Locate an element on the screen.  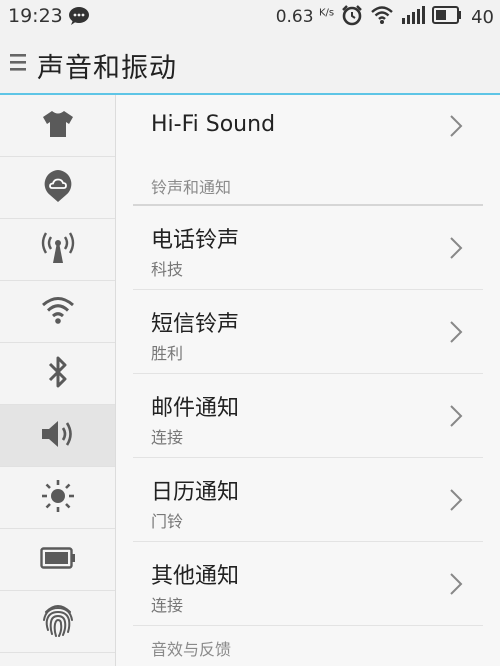
hotspot-icon is located at coordinates (58, 250).